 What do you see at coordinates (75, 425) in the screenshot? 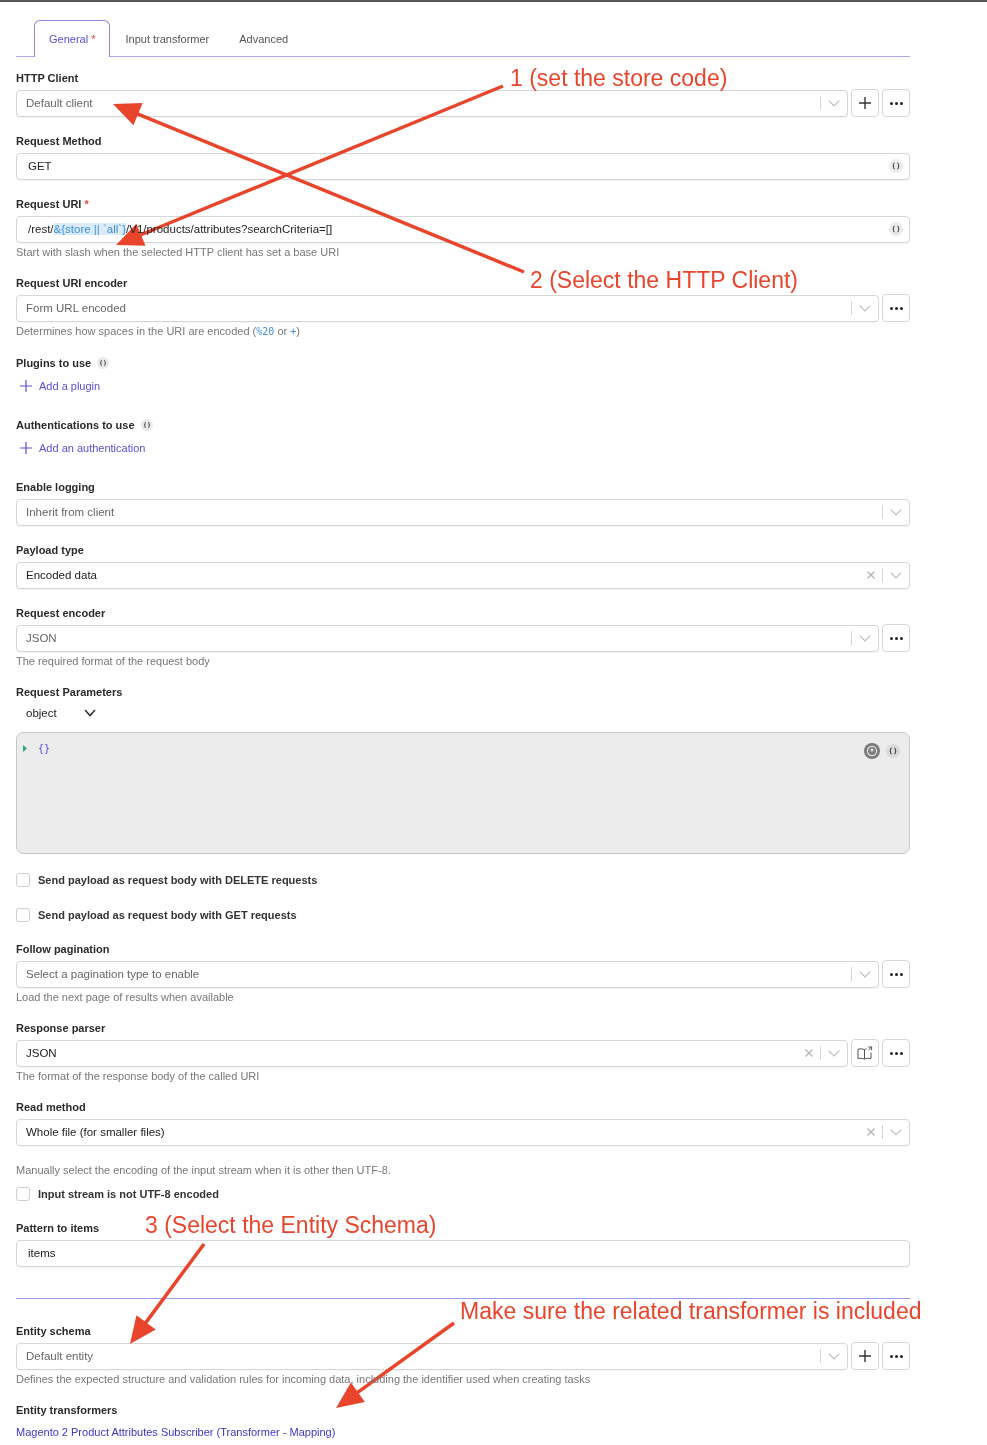
I see `field-label: Authentications to use` at bounding box center [75, 425].